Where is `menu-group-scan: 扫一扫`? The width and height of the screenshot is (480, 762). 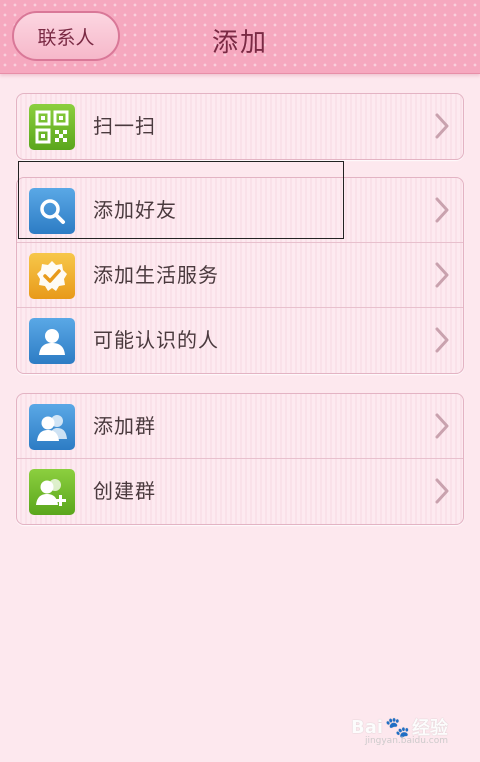
menu-group-scan: 扫一扫 is located at coordinates (240, 126).